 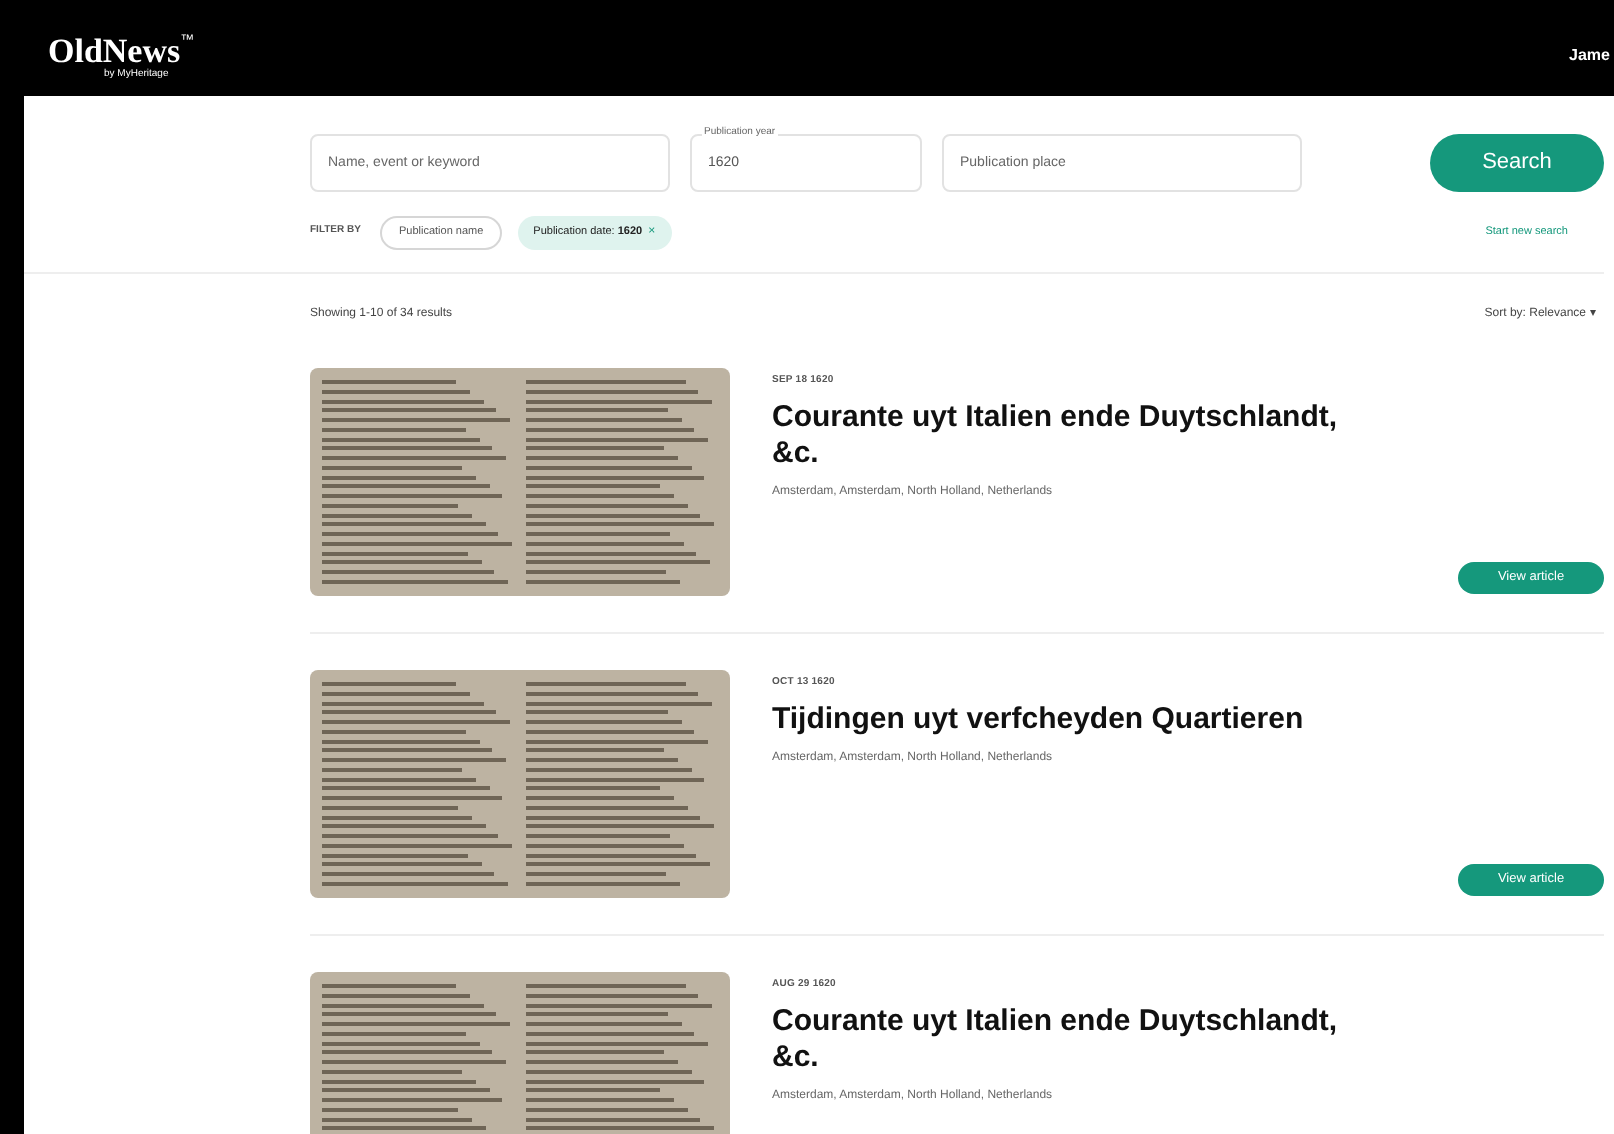 What do you see at coordinates (1589, 56) in the screenshot?
I see `user-name: Jame` at bounding box center [1589, 56].